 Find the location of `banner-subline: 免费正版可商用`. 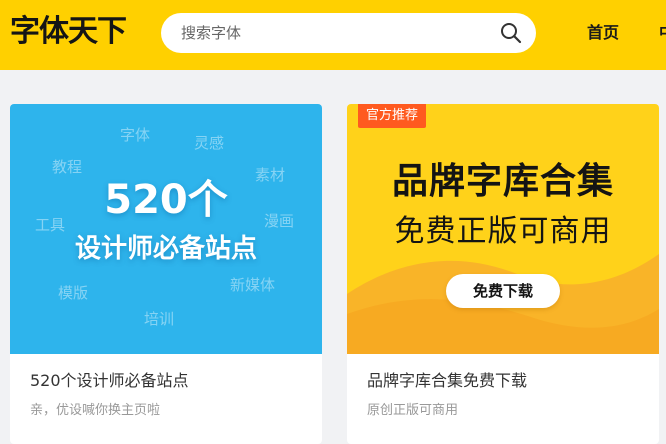

banner-subline: 免费正版可商用 is located at coordinates (503, 231).